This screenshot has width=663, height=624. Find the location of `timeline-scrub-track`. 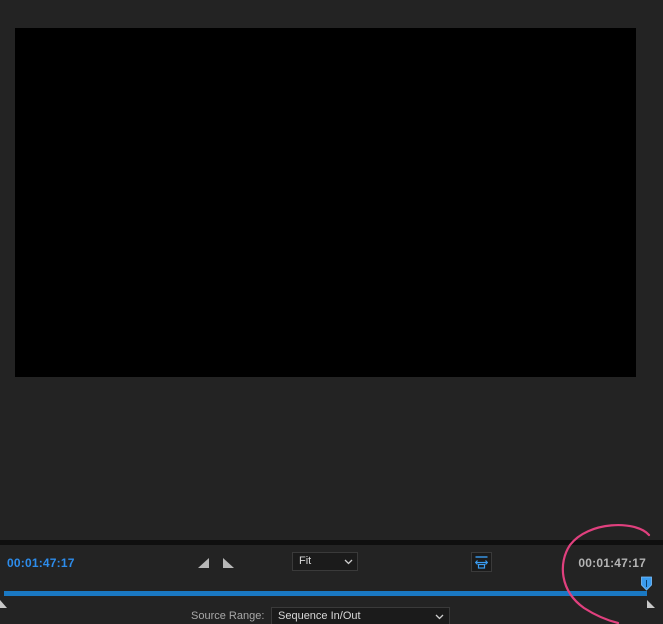

timeline-scrub-track is located at coordinates (325, 593).